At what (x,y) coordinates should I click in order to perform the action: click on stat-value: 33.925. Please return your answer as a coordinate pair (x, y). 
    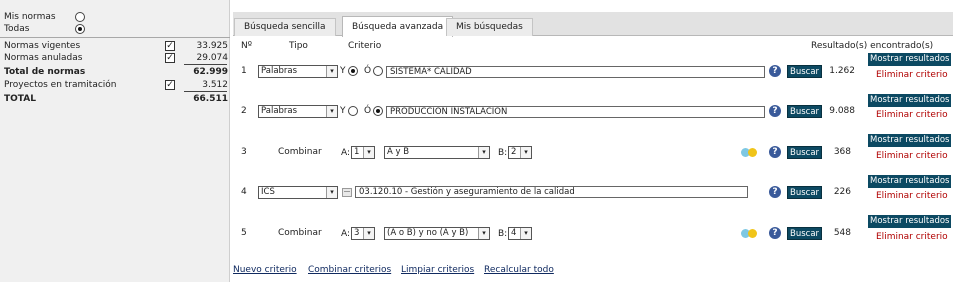
    Looking at the image, I should click on (212, 46).